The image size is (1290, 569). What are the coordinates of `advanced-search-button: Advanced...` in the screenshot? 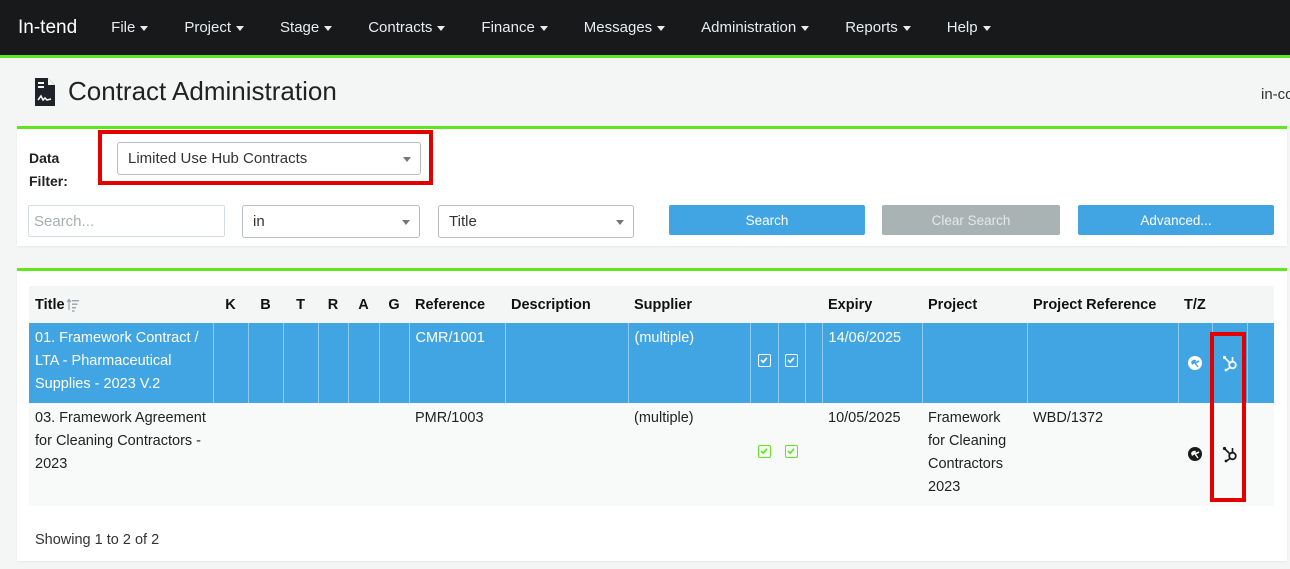 It's located at (1176, 220).